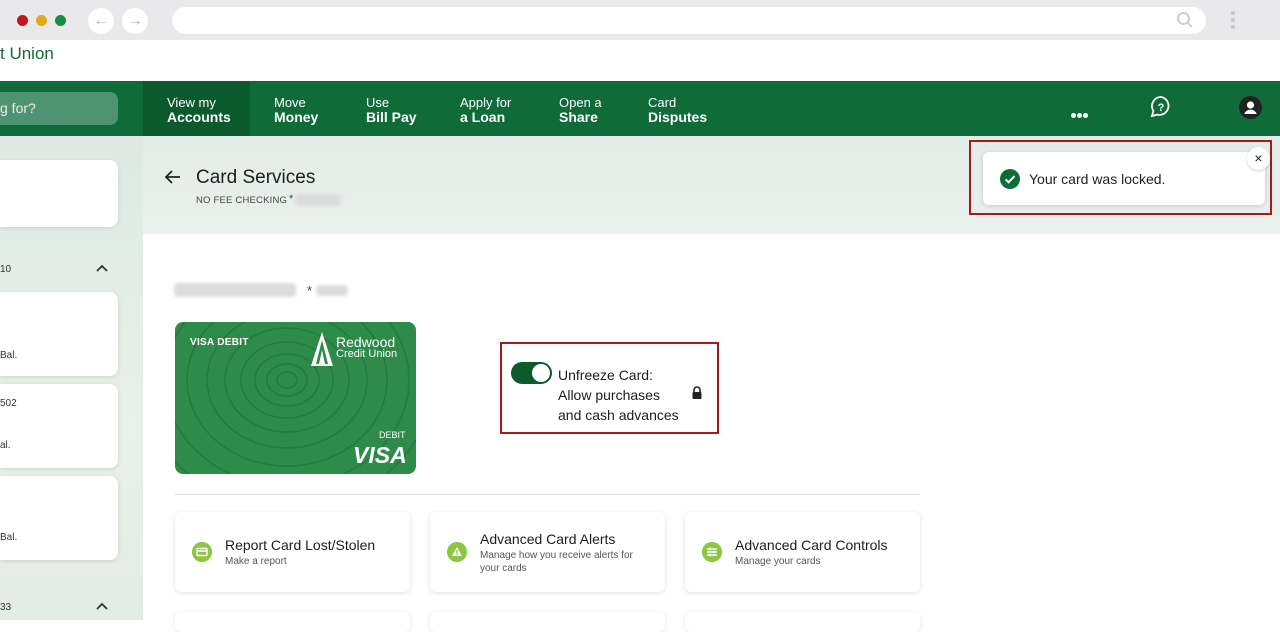 The image size is (1280, 632). I want to click on browser-toolbar: ← →, so click(640, 20).